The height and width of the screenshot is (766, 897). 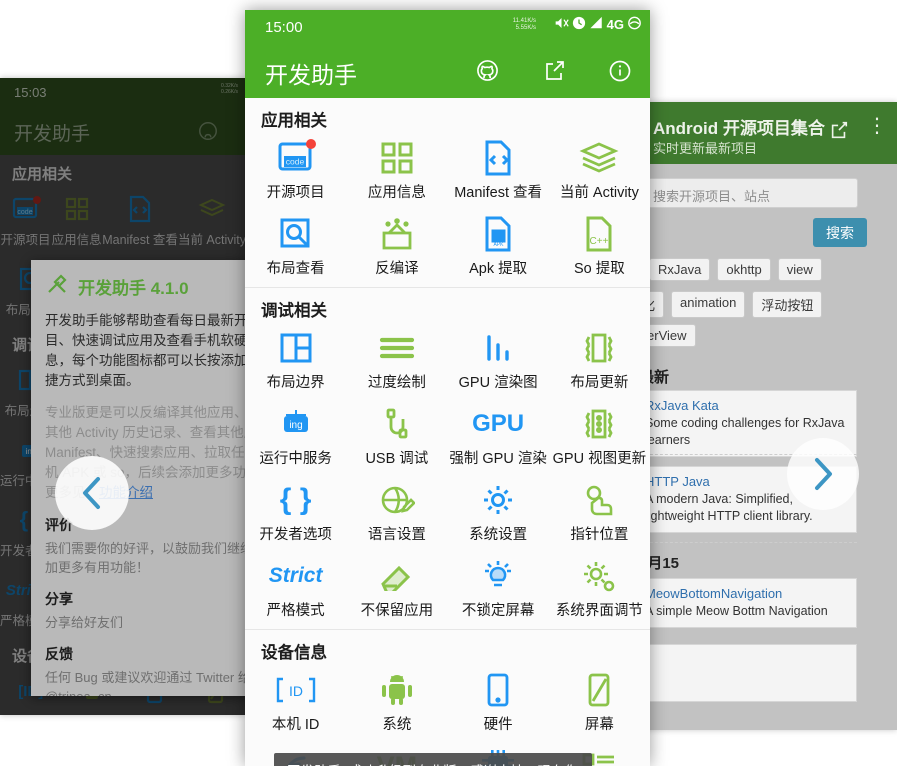 I want to click on debug-tile-uituner: 系统界面调节, so click(x=599, y=589).